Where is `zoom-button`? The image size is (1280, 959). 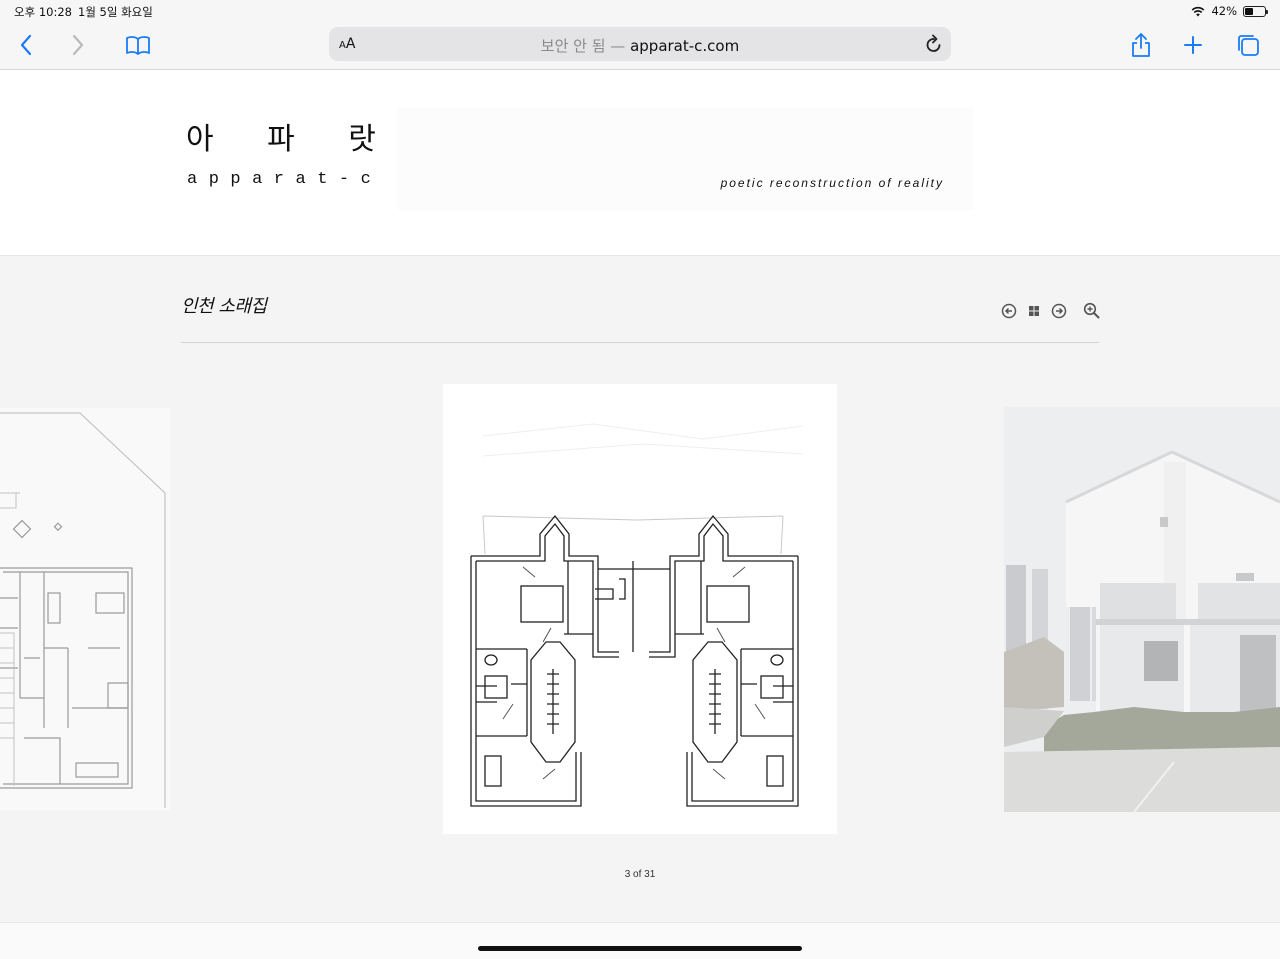
zoom-button is located at coordinates (1091, 310).